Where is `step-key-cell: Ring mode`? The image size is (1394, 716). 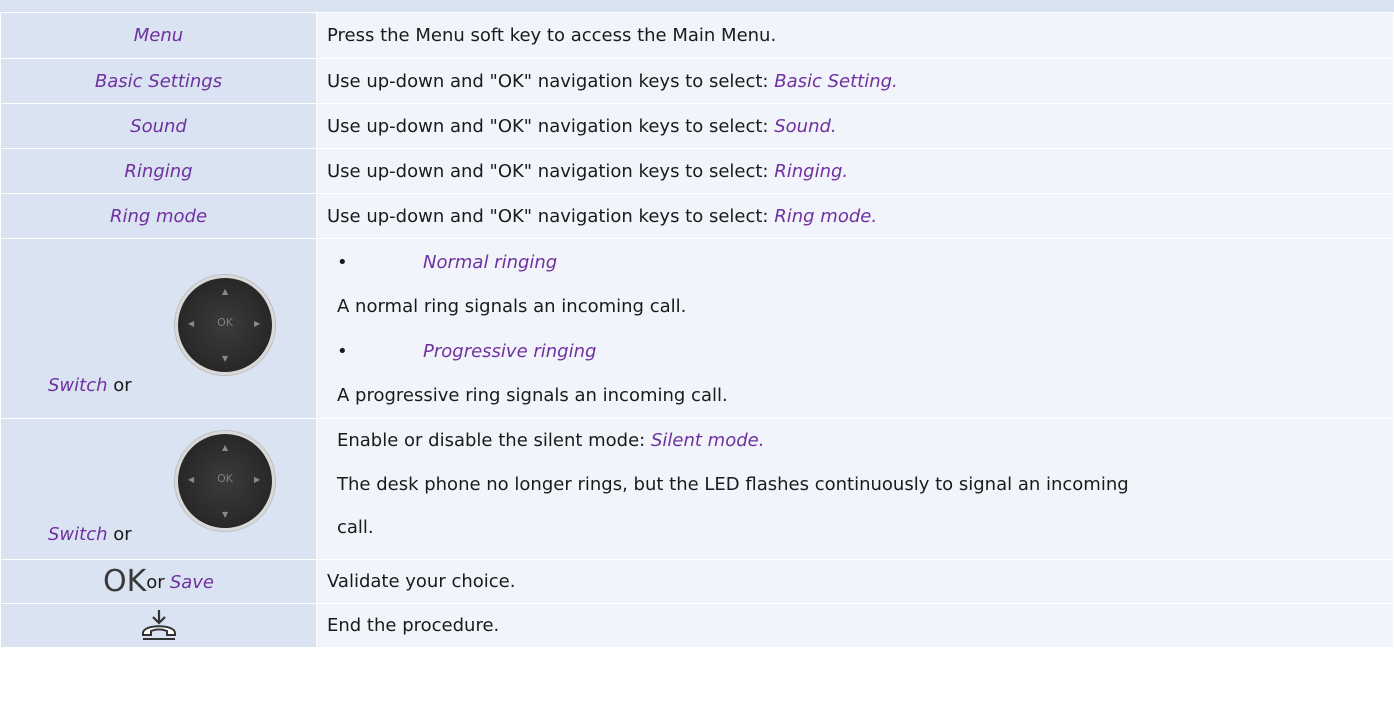 step-key-cell: Ring mode is located at coordinates (158, 216).